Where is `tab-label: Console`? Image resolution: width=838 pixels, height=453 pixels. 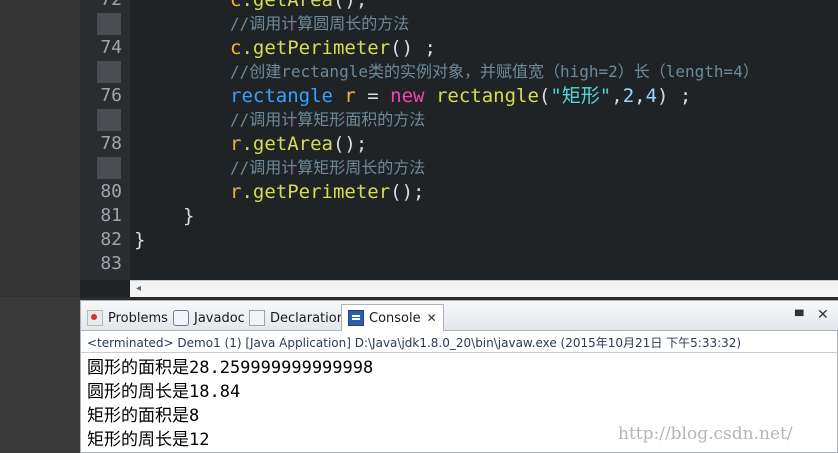
tab-label: Console is located at coordinates (395, 318).